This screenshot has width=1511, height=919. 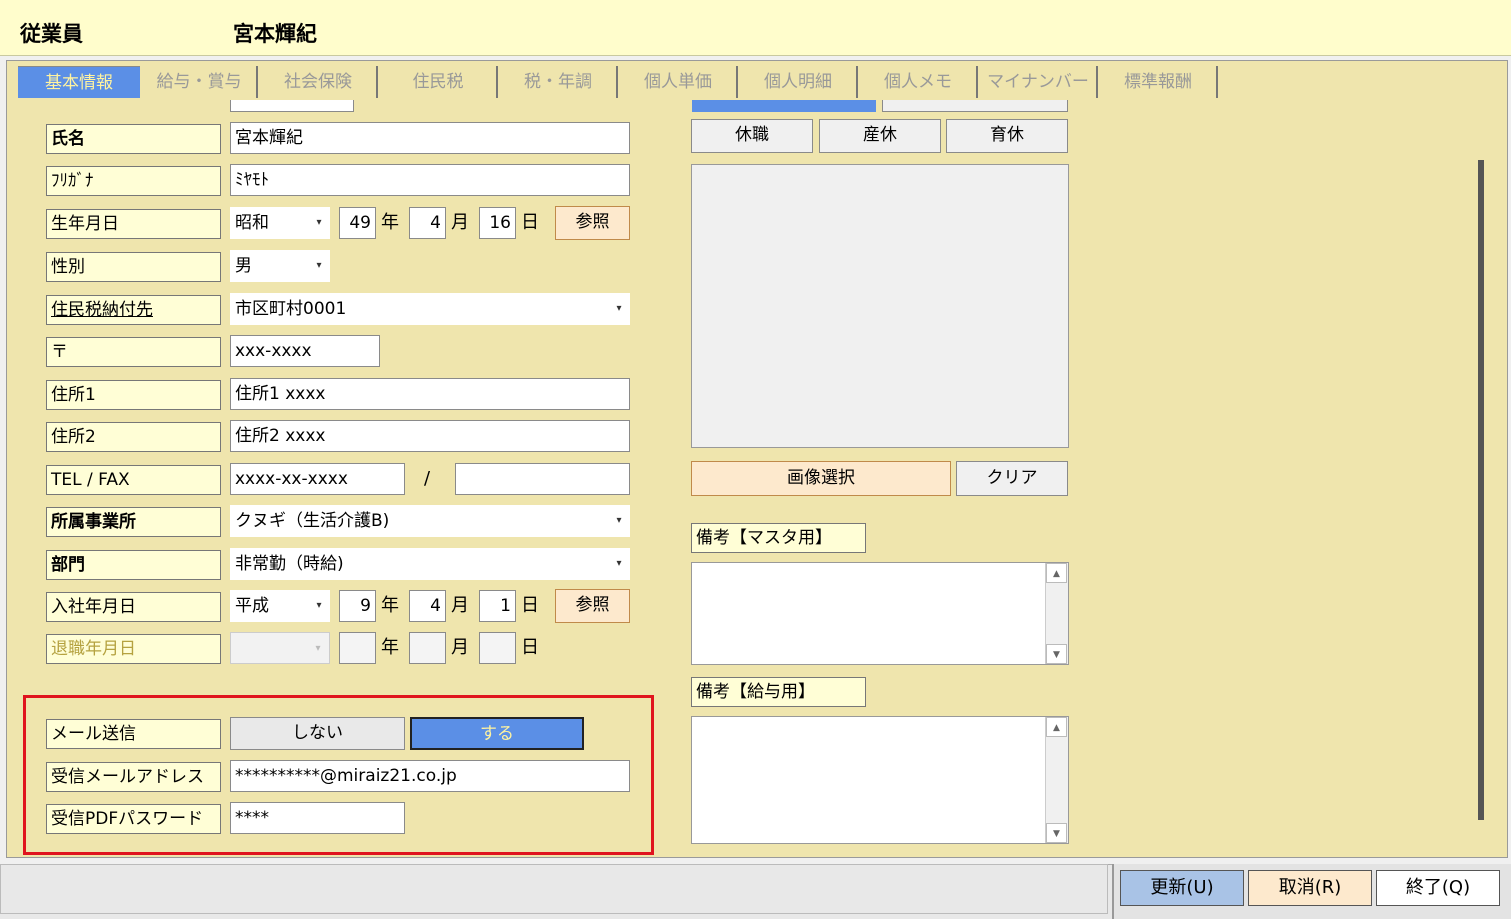 What do you see at coordinates (542, 479) in the screenshot?
I see `fax-input` at bounding box center [542, 479].